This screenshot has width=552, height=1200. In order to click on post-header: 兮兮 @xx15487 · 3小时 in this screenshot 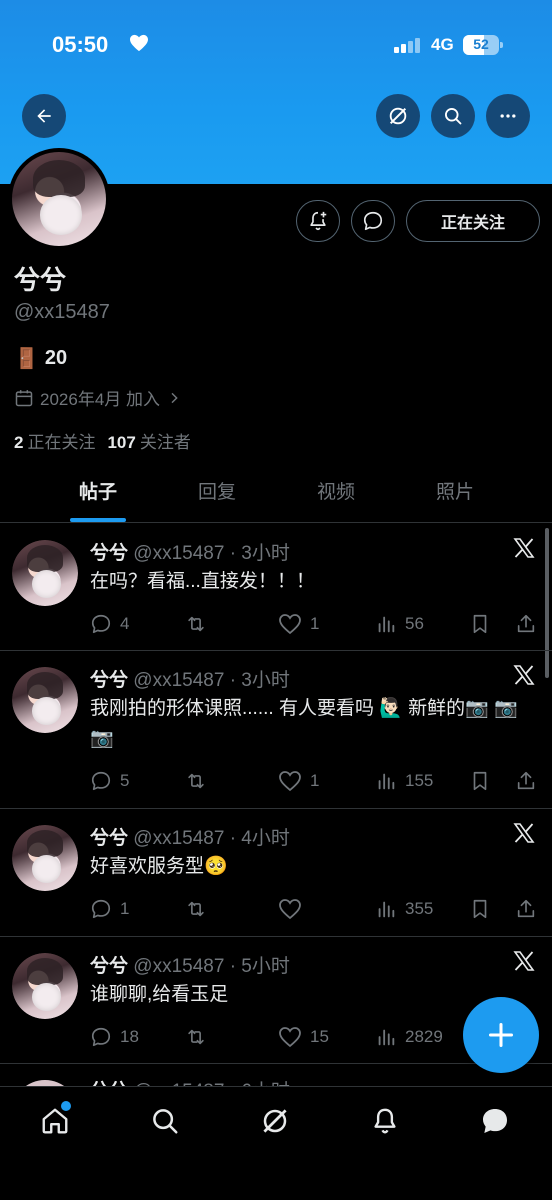, I will do `click(190, 678)`.